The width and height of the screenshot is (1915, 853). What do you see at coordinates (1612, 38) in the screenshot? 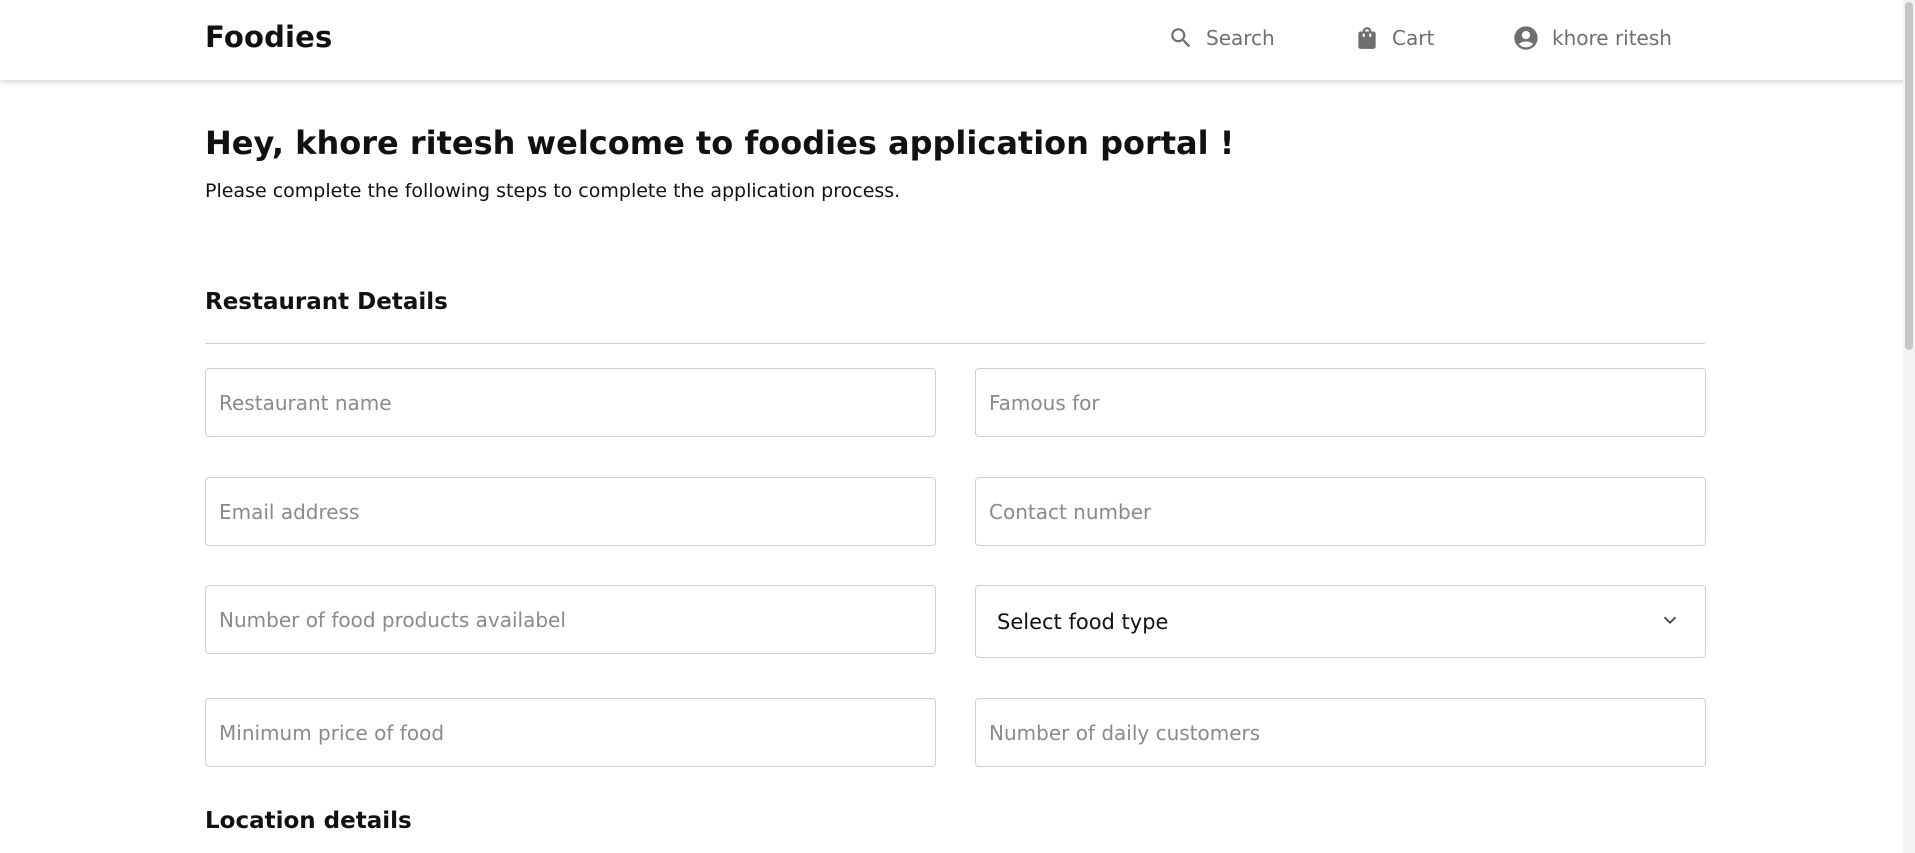
I see `nav-user-label: khore ritesh` at bounding box center [1612, 38].